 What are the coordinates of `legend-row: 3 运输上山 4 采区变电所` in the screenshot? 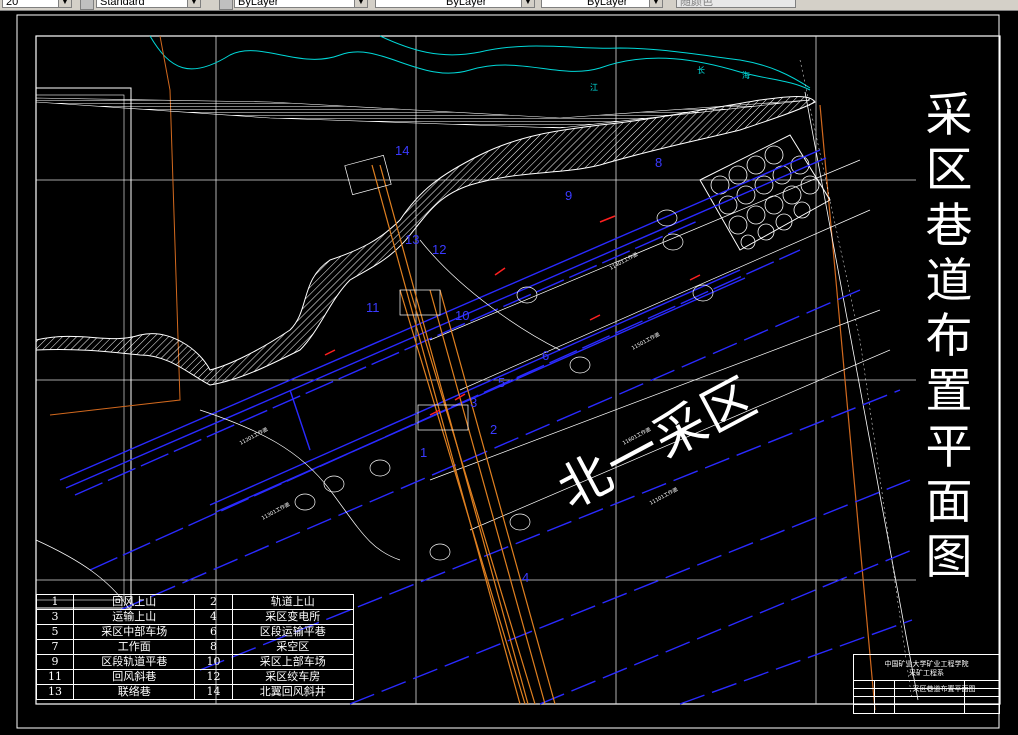 It's located at (195, 617).